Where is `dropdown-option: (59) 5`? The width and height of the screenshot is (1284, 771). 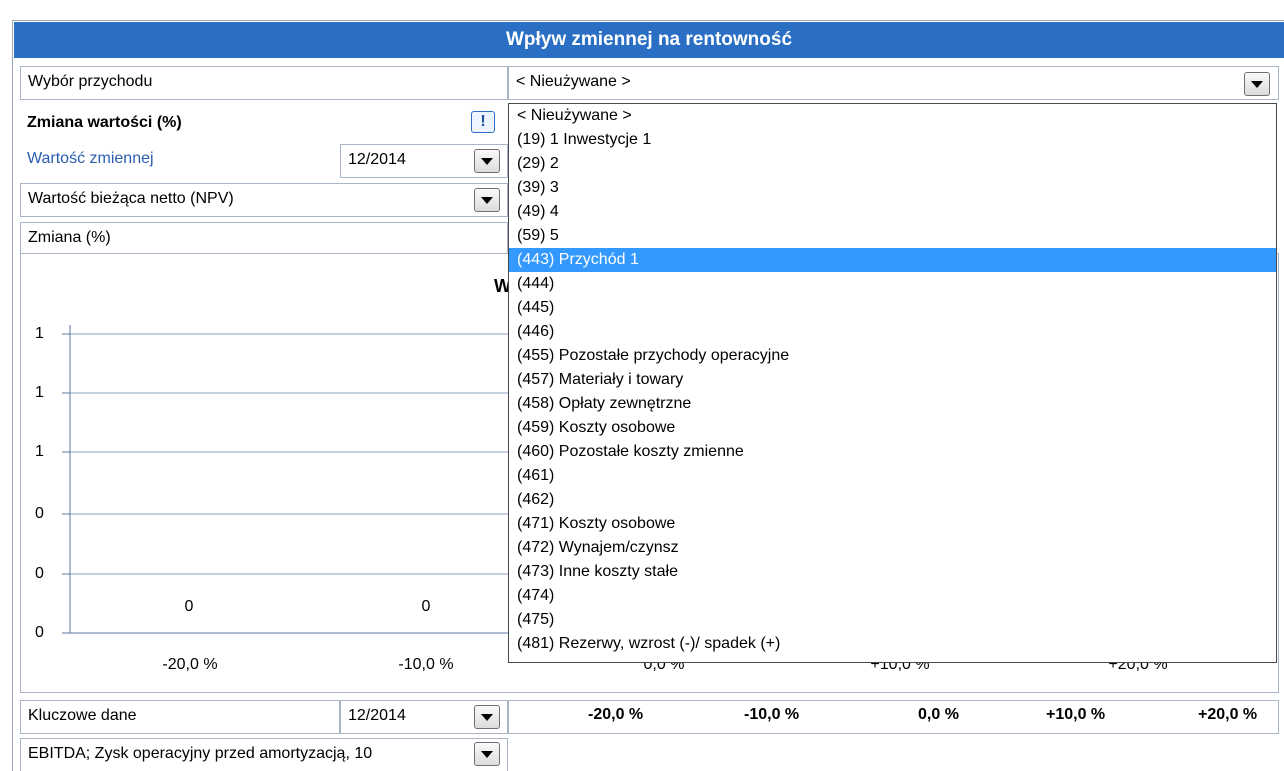
dropdown-option: (59) 5 is located at coordinates (892, 236).